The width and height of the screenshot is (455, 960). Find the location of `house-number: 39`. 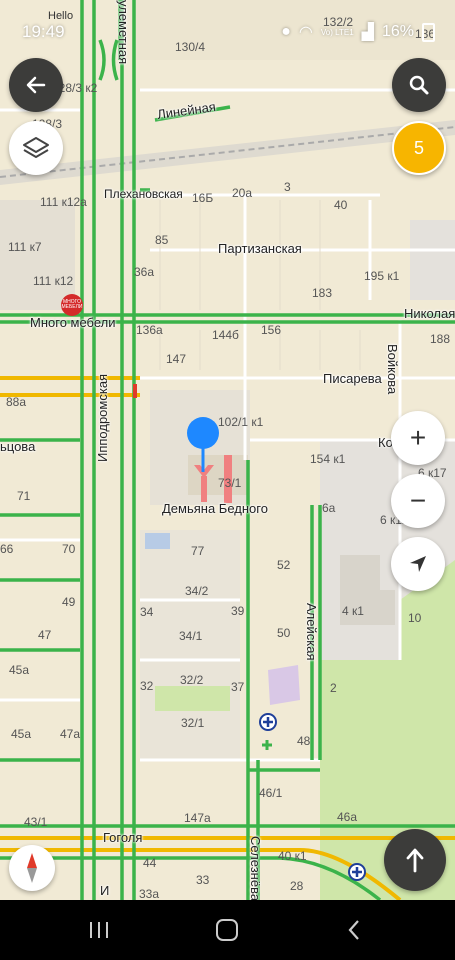

house-number: 39 is located at coordinates (238, 611).